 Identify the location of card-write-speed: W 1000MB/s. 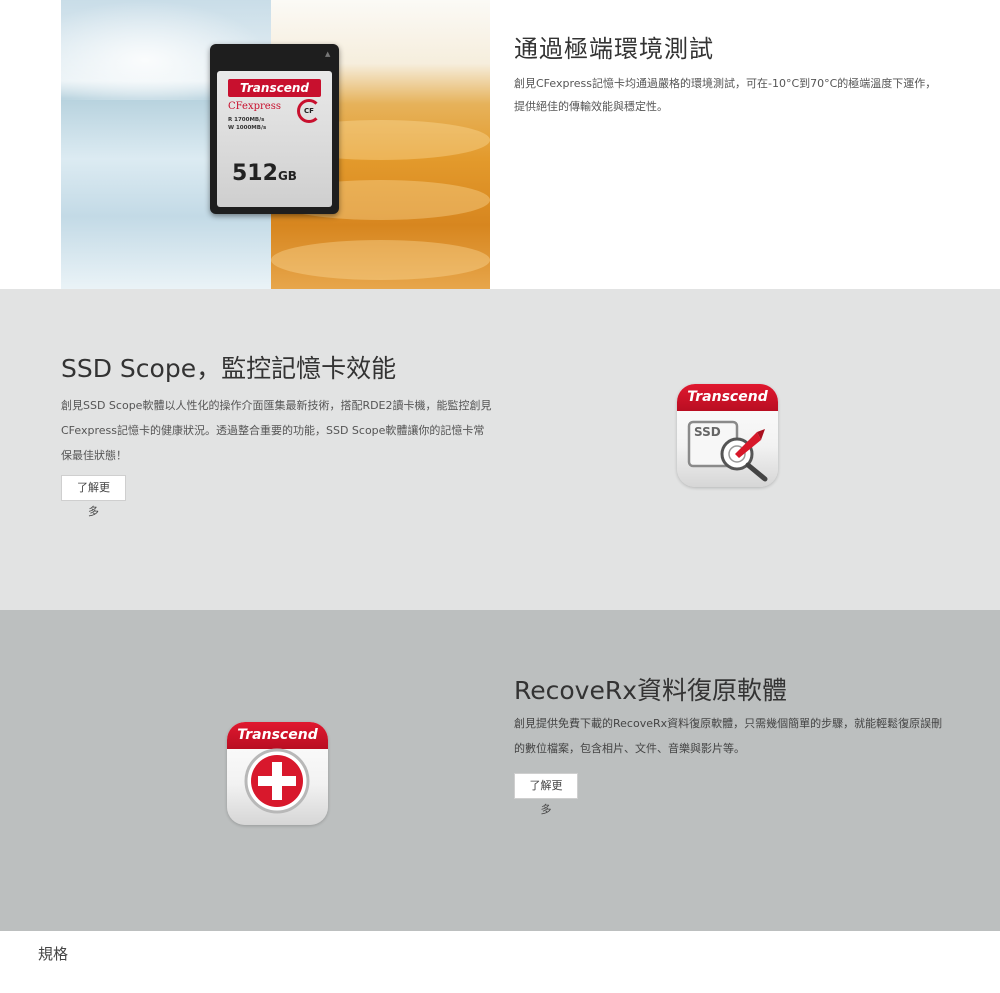
(247, 128).